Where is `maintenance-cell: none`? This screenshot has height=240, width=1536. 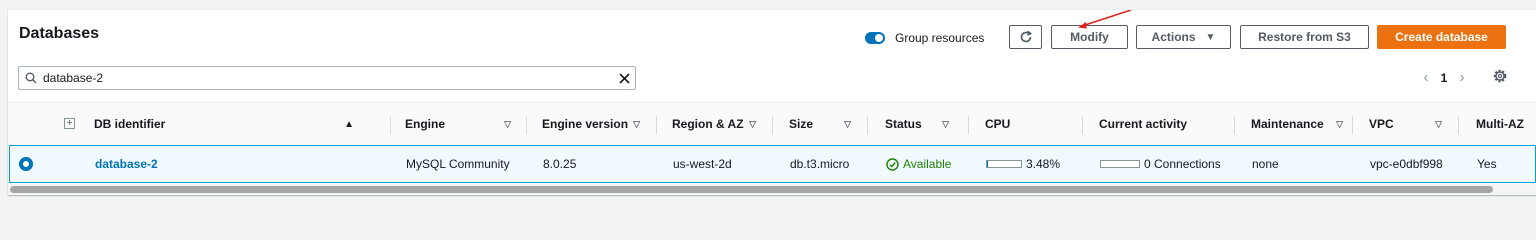 maintenance-cell: none is located at coordinates (1265, 164).